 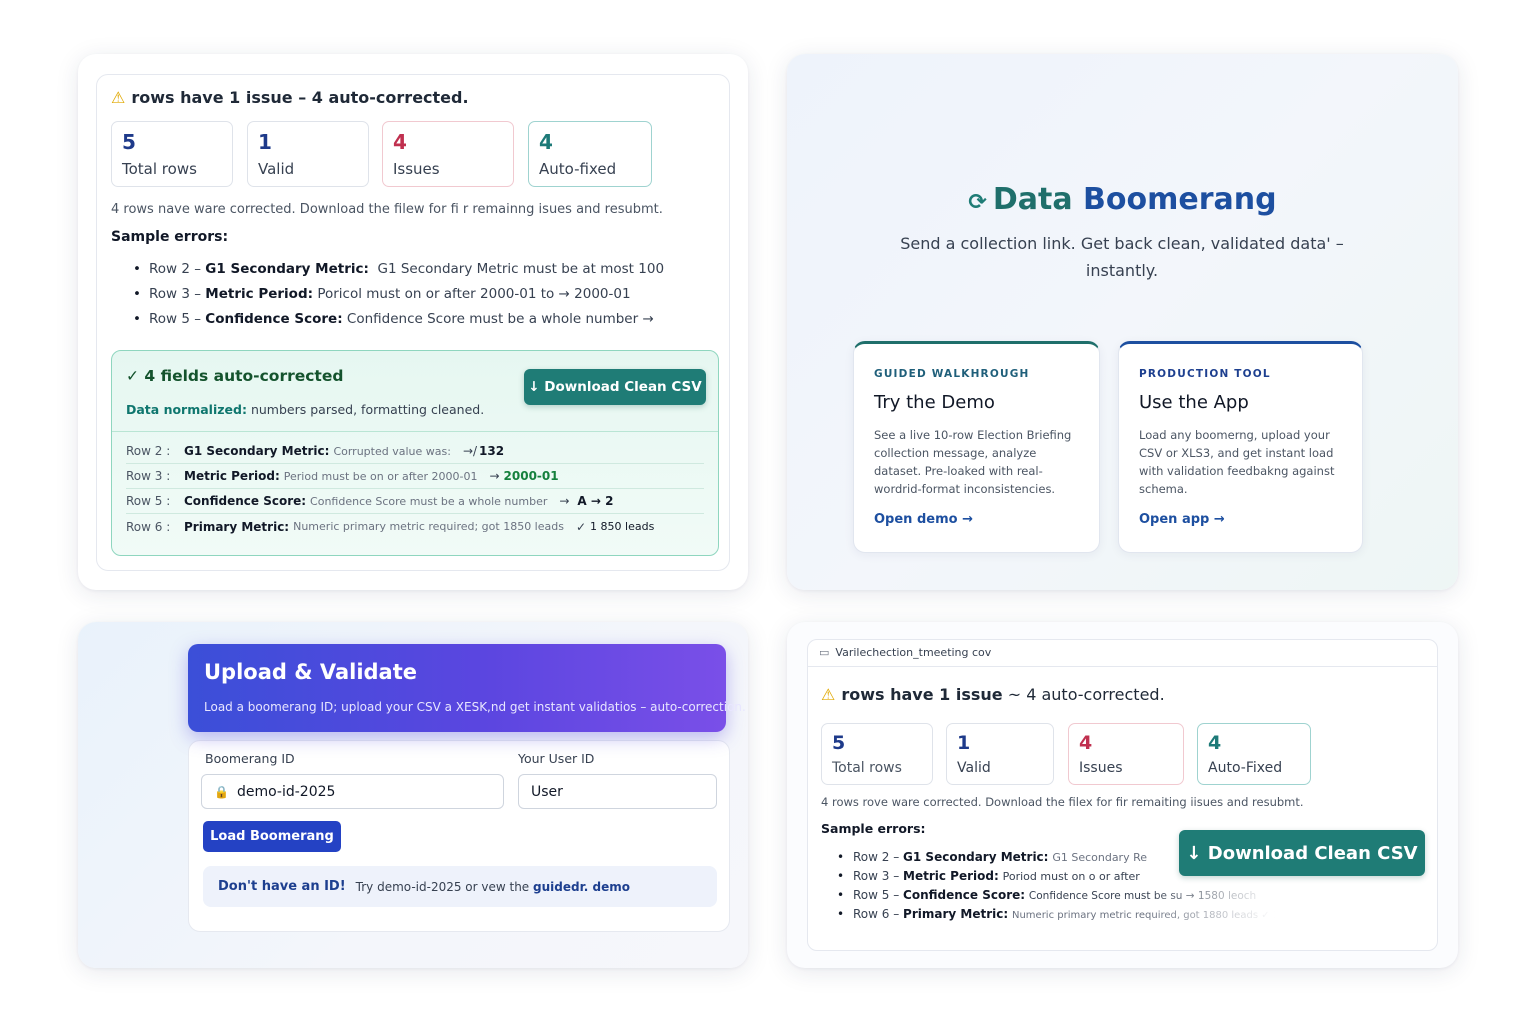 I want to click on brand-title: ⟳ Data Boomerang, so click(x=1122, y=199).